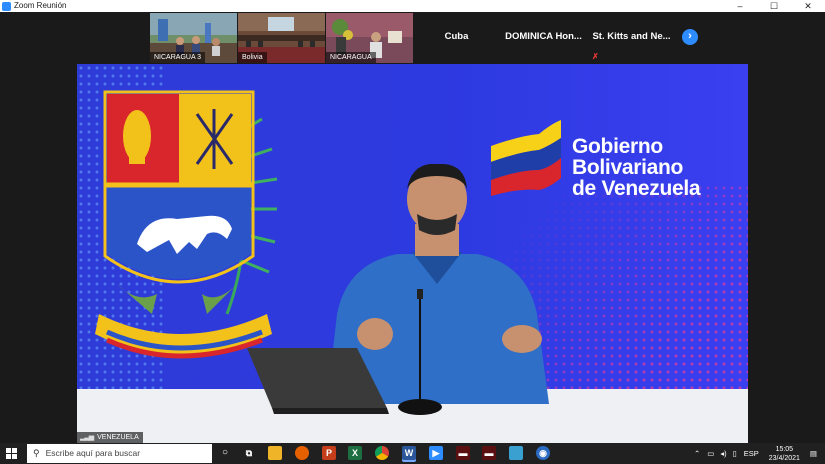 The image size is (825, 464). Describe the element at coordinates (784, 449) in the screenshot. I see `clock-time: 15:05` at that location.